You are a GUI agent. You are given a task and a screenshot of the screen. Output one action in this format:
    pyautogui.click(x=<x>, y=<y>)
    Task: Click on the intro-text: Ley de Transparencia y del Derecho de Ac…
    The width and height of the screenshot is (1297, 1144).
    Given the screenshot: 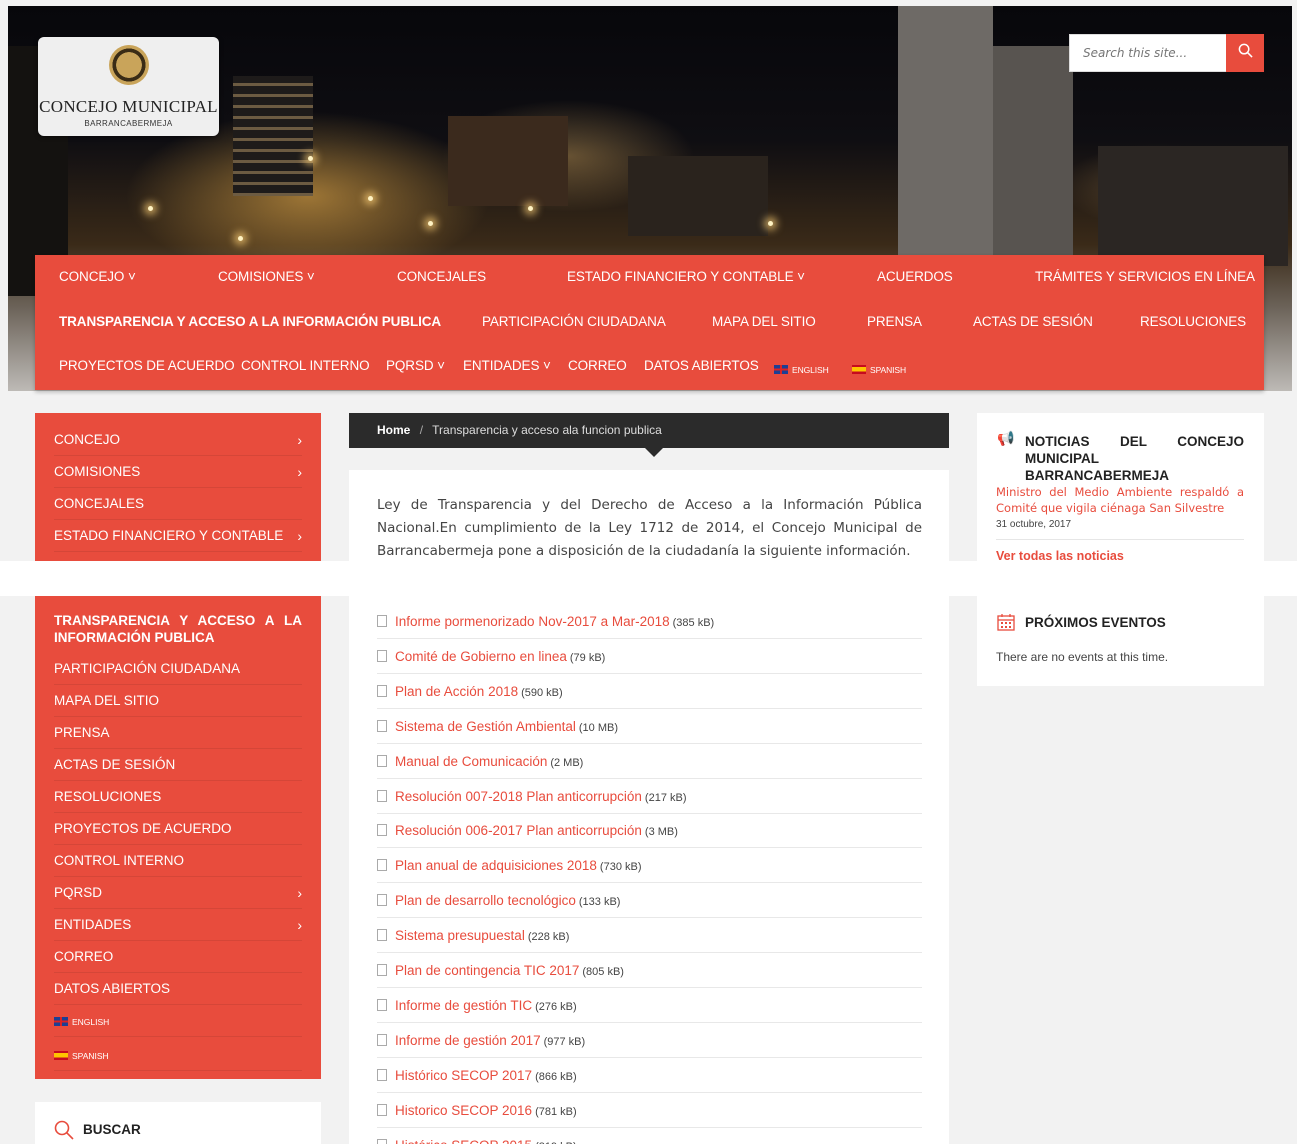 What is the action you would take?
    pyautogui.click(x=649, y=528)
    